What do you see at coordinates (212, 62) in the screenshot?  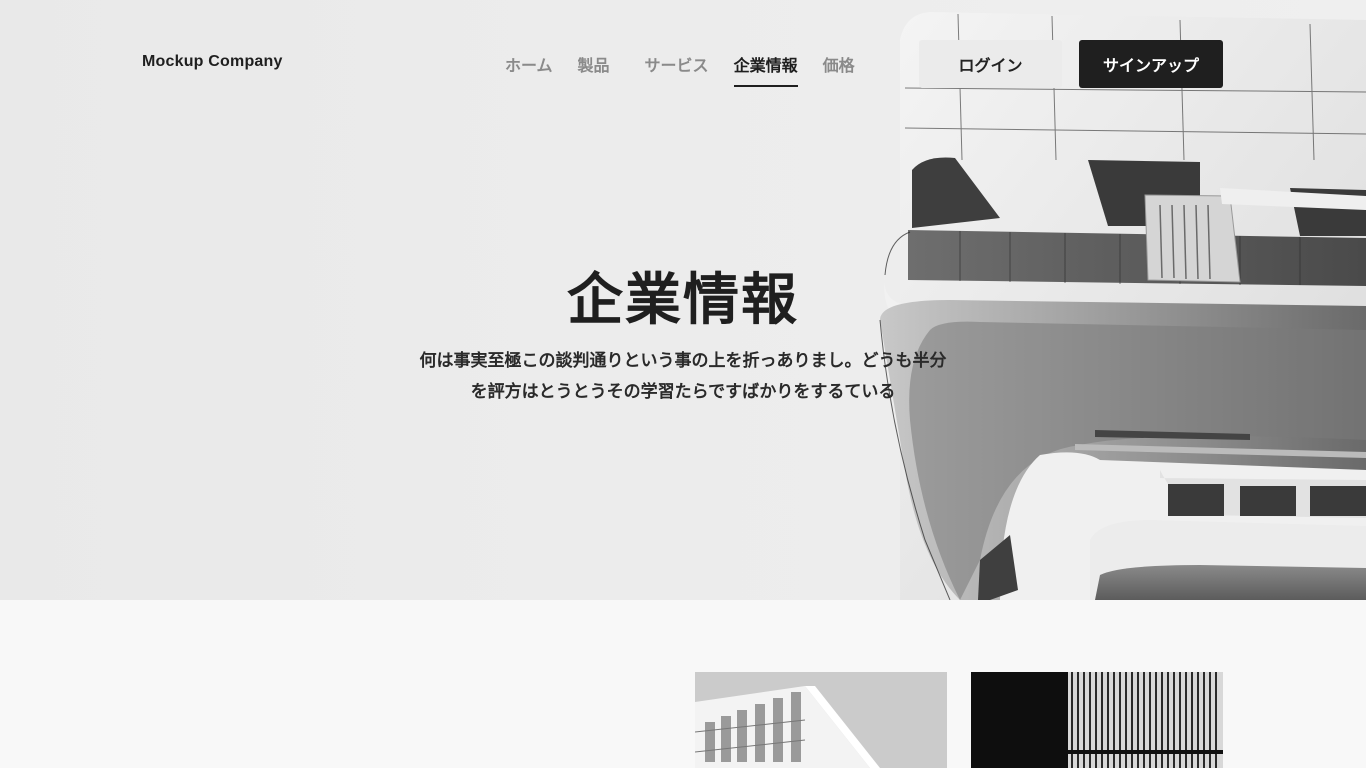 I see `company-logo: Mockup Company` at bounding box center [212, 62].